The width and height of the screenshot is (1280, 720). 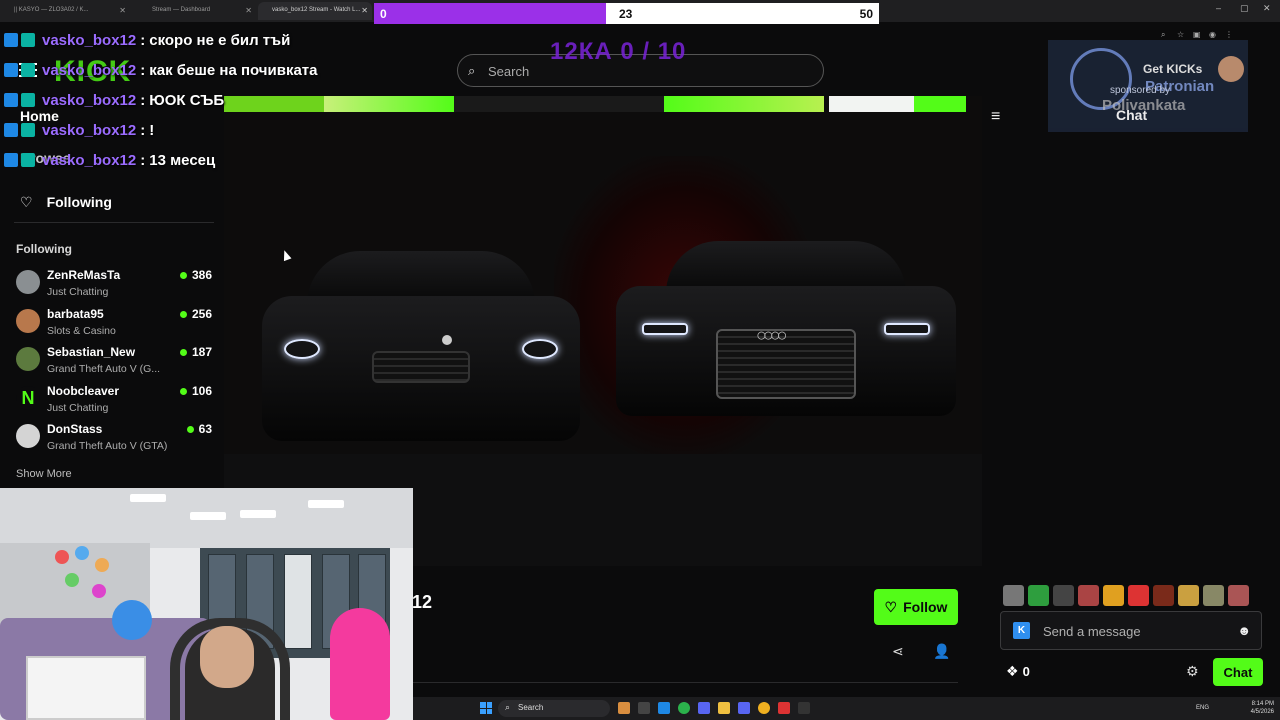 What do you see at coordinates (898, 651) in the screenshot?
I see `share-icon: ⋖` at bounding box center [898, 651].